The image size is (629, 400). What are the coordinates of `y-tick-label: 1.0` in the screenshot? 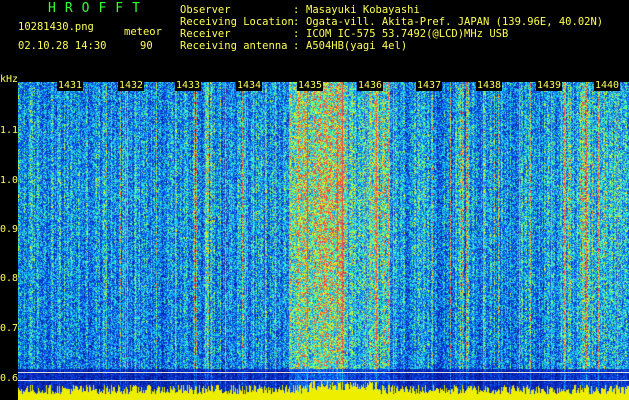 It's located at (9, 180).